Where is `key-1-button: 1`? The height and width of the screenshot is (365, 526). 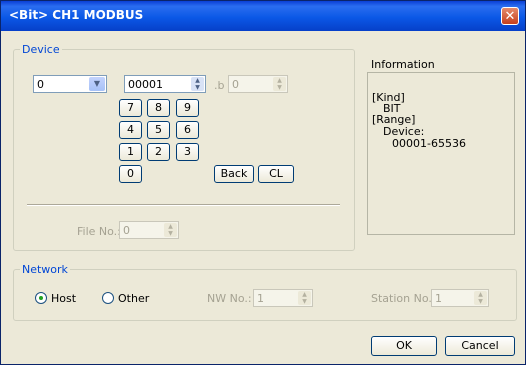
key-1-button: 1 is located at coordinates (130, 152).